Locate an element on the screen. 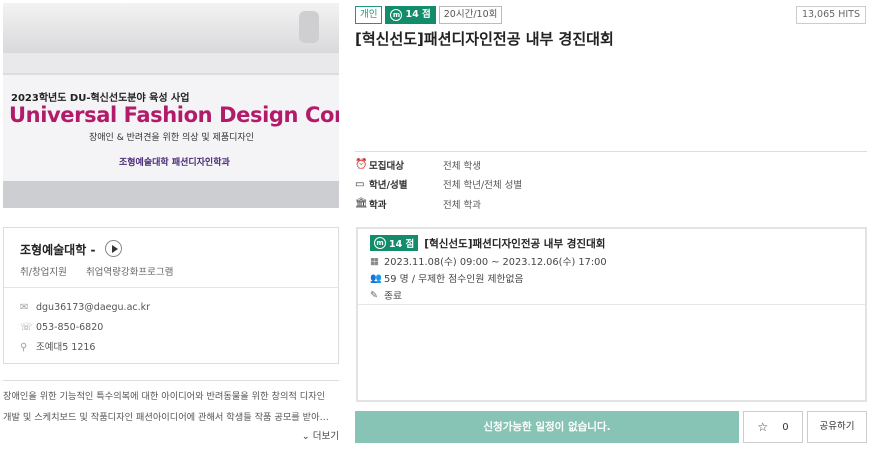 The image size is (872, 450). schedule-capacity: 59 명 / 무제한 점수인원 제한없음 is located at coordinates (454, 279).